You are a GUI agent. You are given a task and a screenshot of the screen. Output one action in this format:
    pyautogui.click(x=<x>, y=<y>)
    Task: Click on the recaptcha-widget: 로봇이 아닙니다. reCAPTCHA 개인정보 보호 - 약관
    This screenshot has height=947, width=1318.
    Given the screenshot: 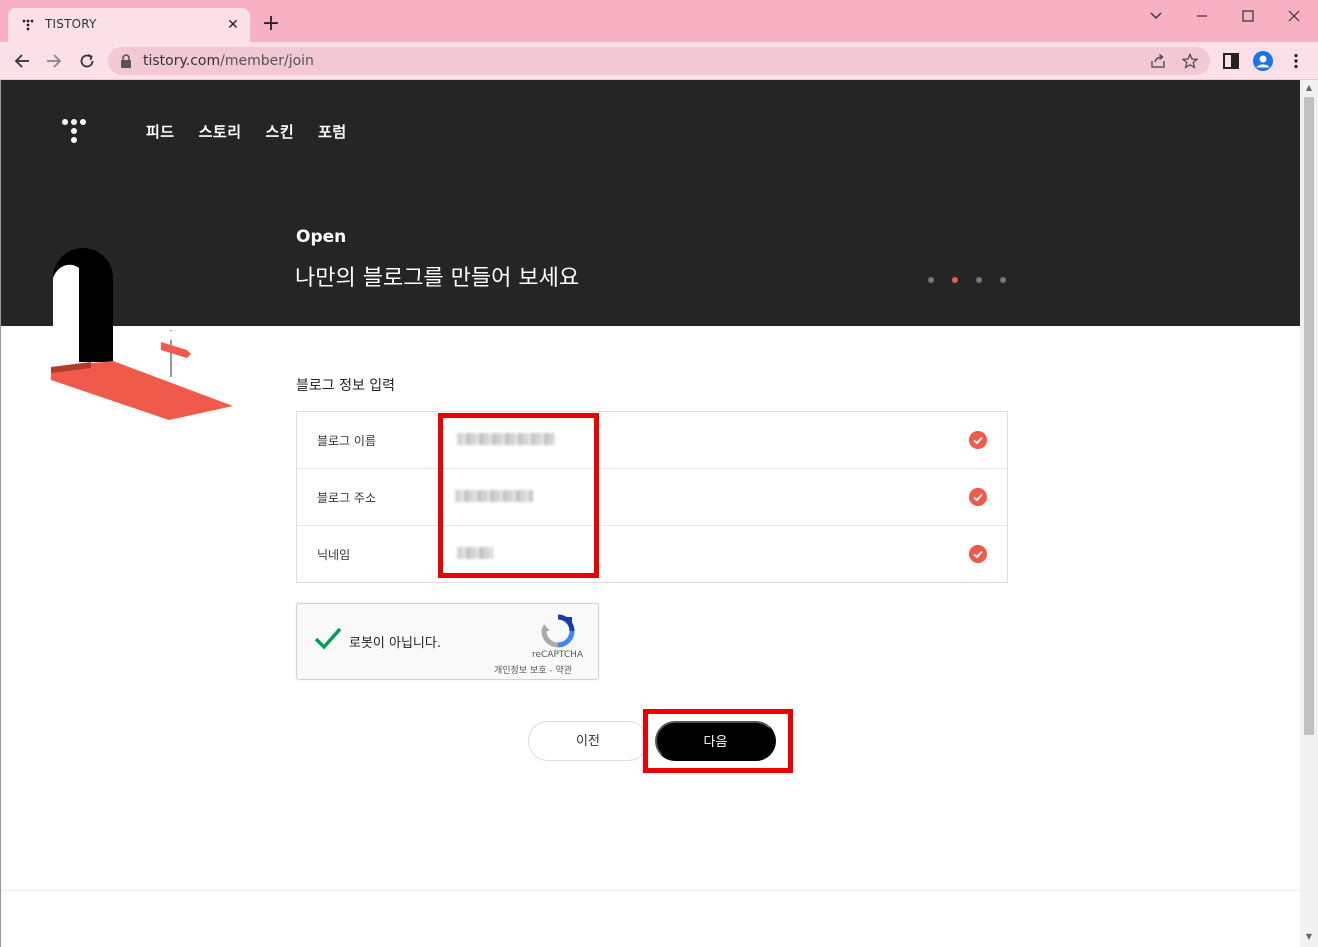 What is the action you would take?
    pyautogui.click(x=447, y=641)
    